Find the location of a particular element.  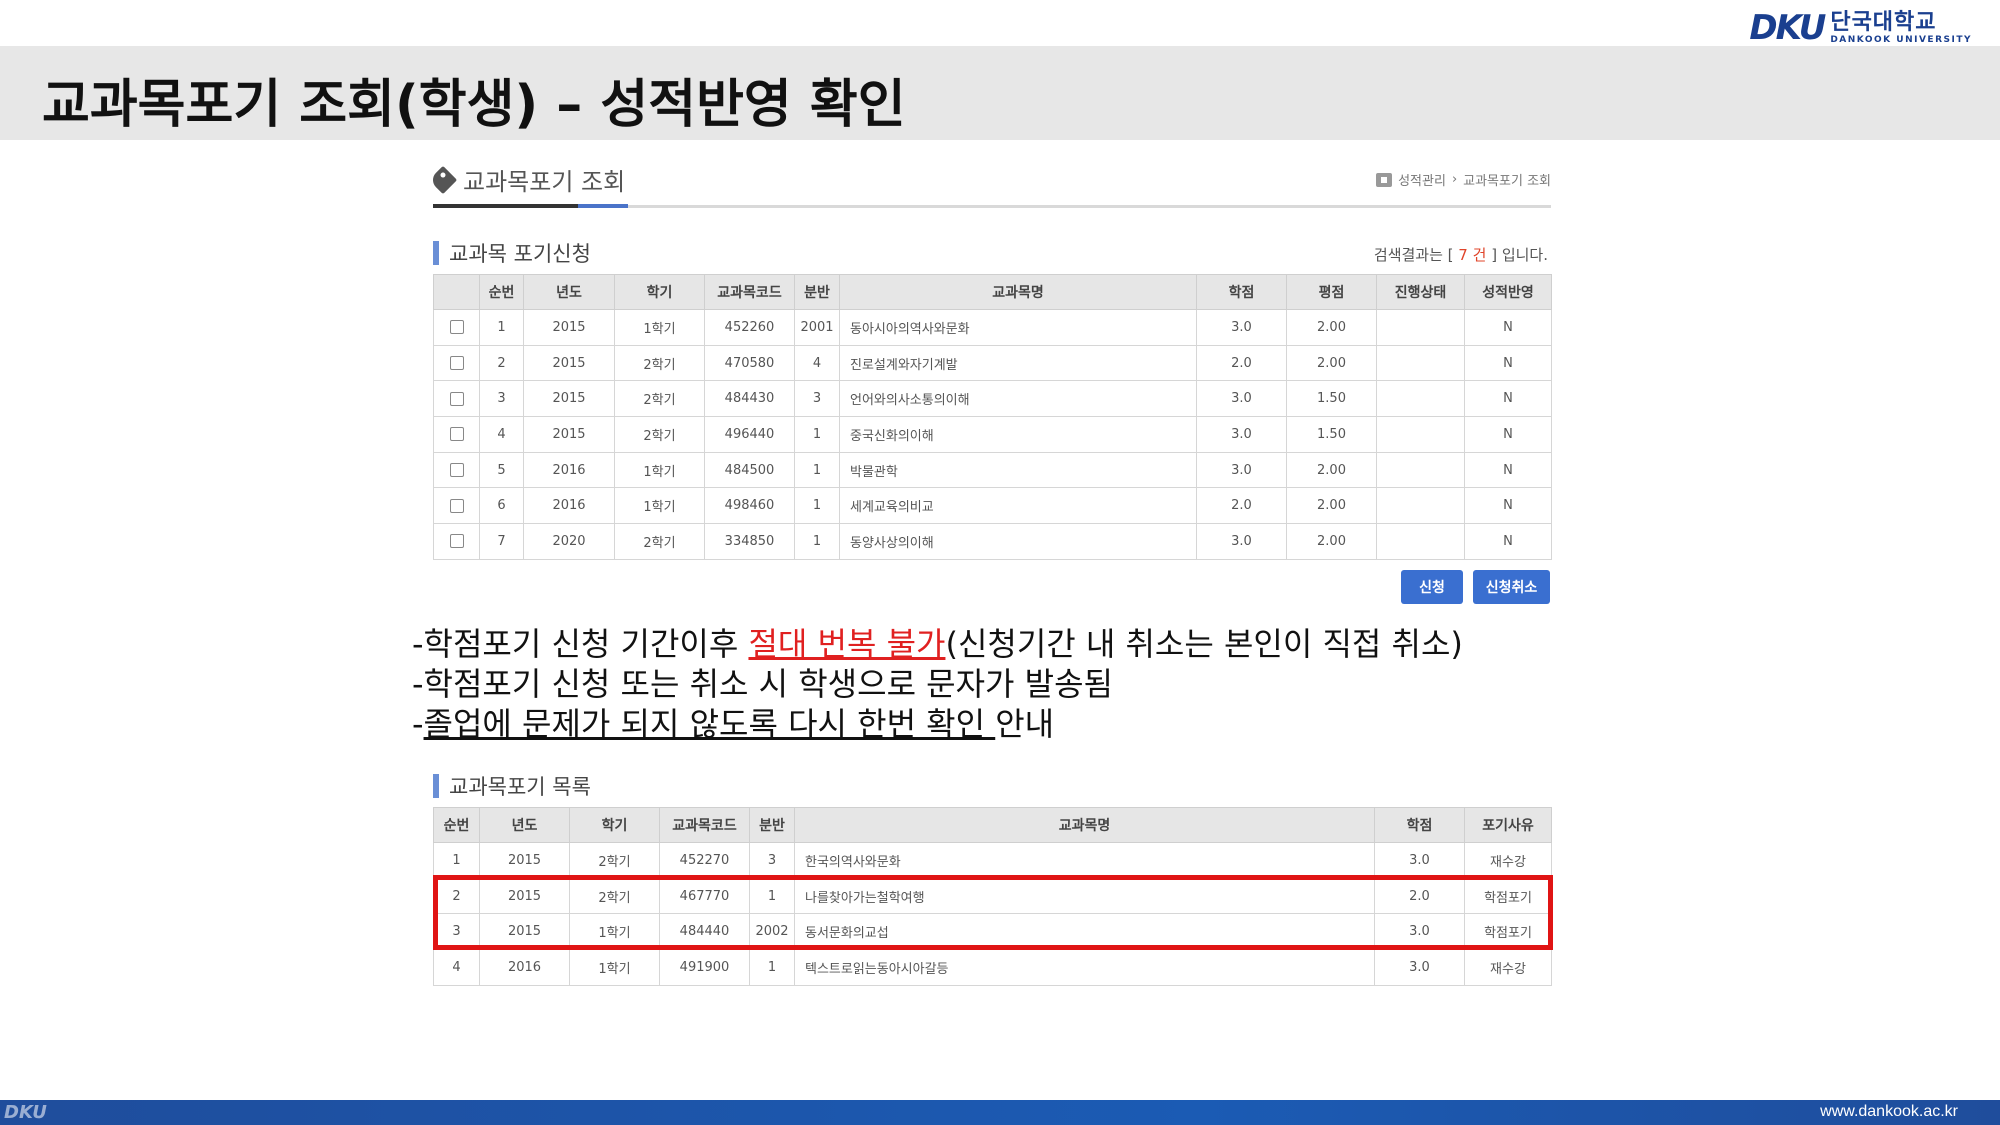

notice-line-1-part-b: (신청기간 내 취소는 본인이 직접 취소) is located at coordinates (1204, 644).